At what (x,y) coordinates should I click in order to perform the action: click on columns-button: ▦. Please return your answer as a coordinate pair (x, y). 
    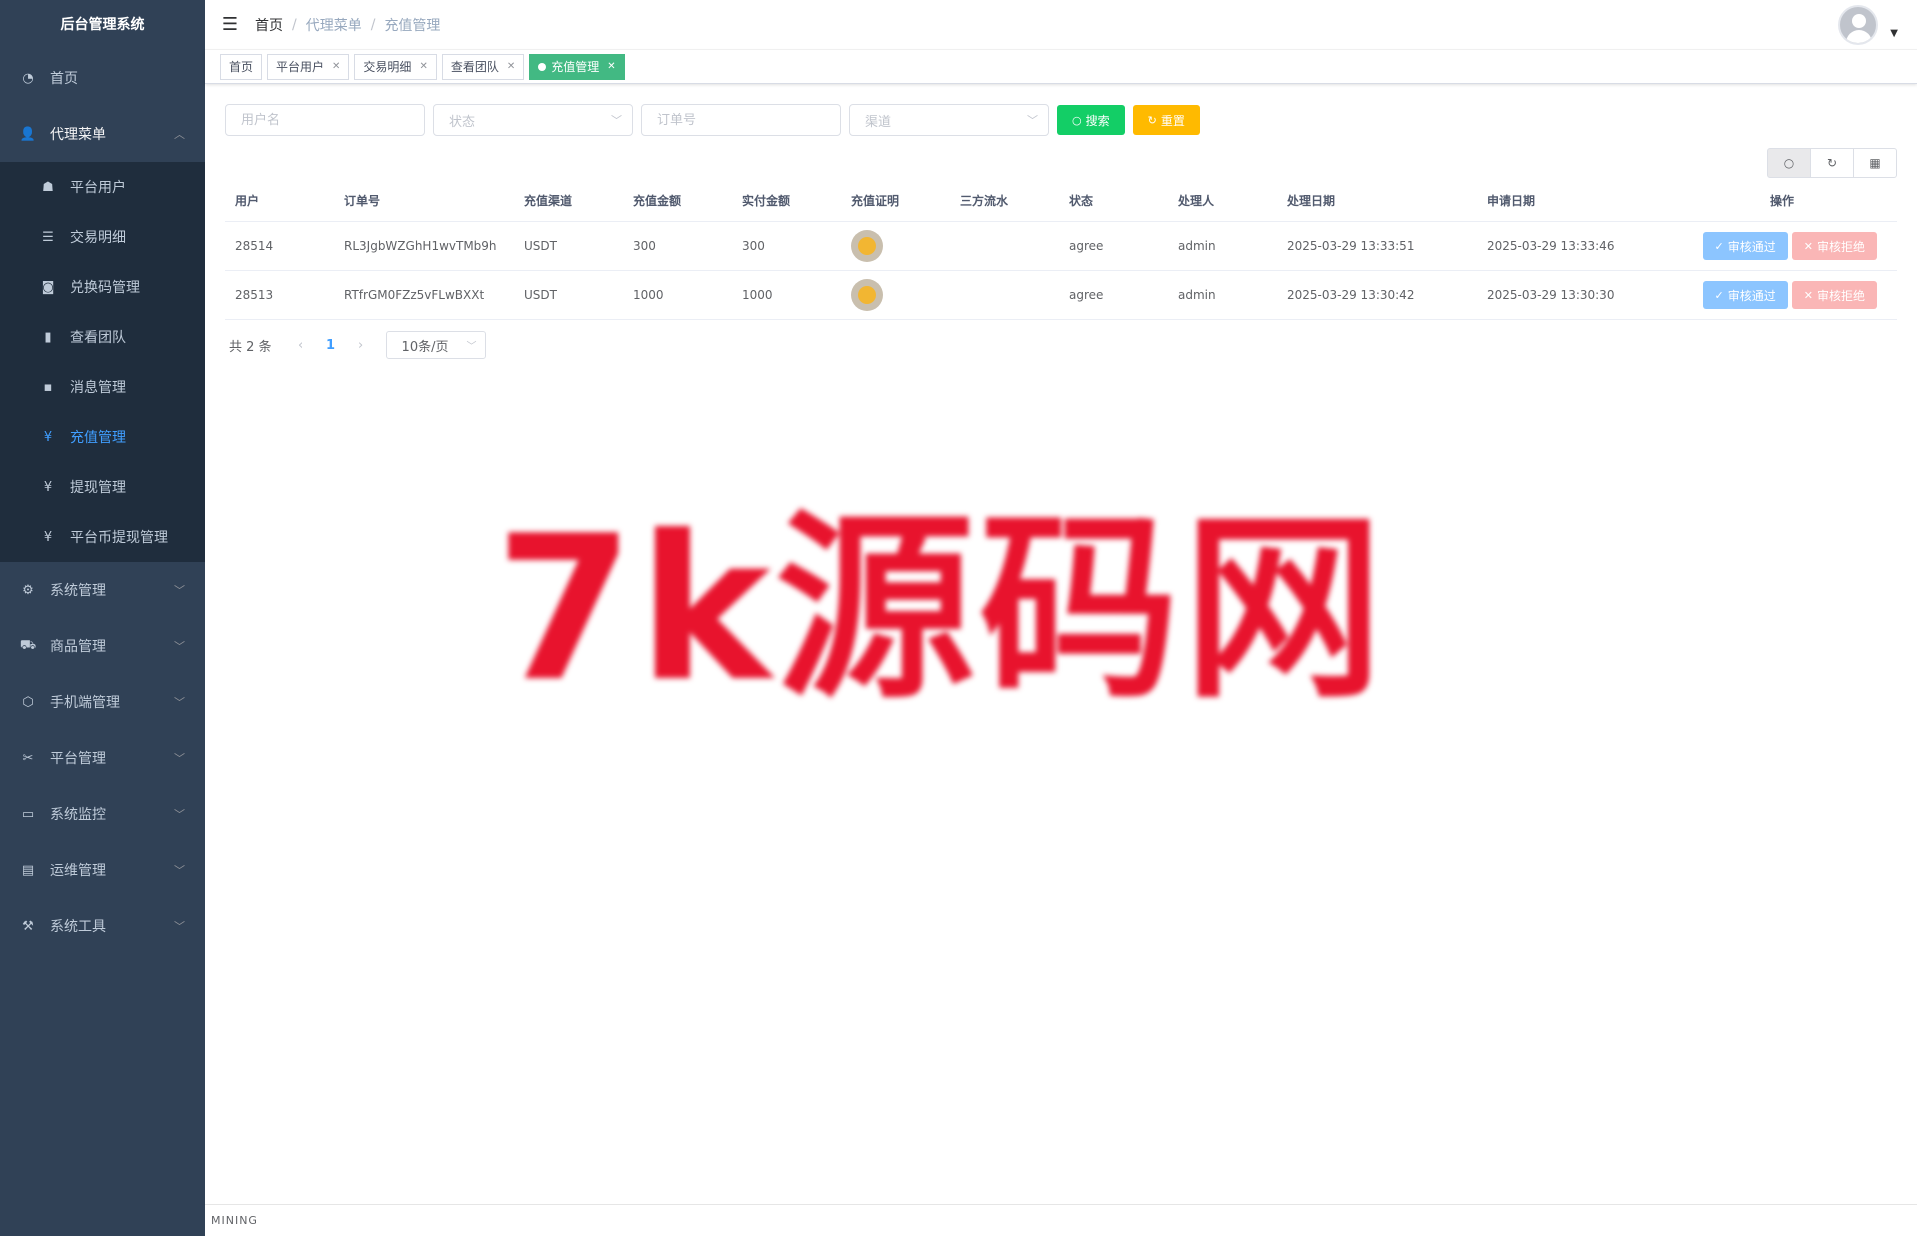
    Looking at the image, I should click on (1875, 163).